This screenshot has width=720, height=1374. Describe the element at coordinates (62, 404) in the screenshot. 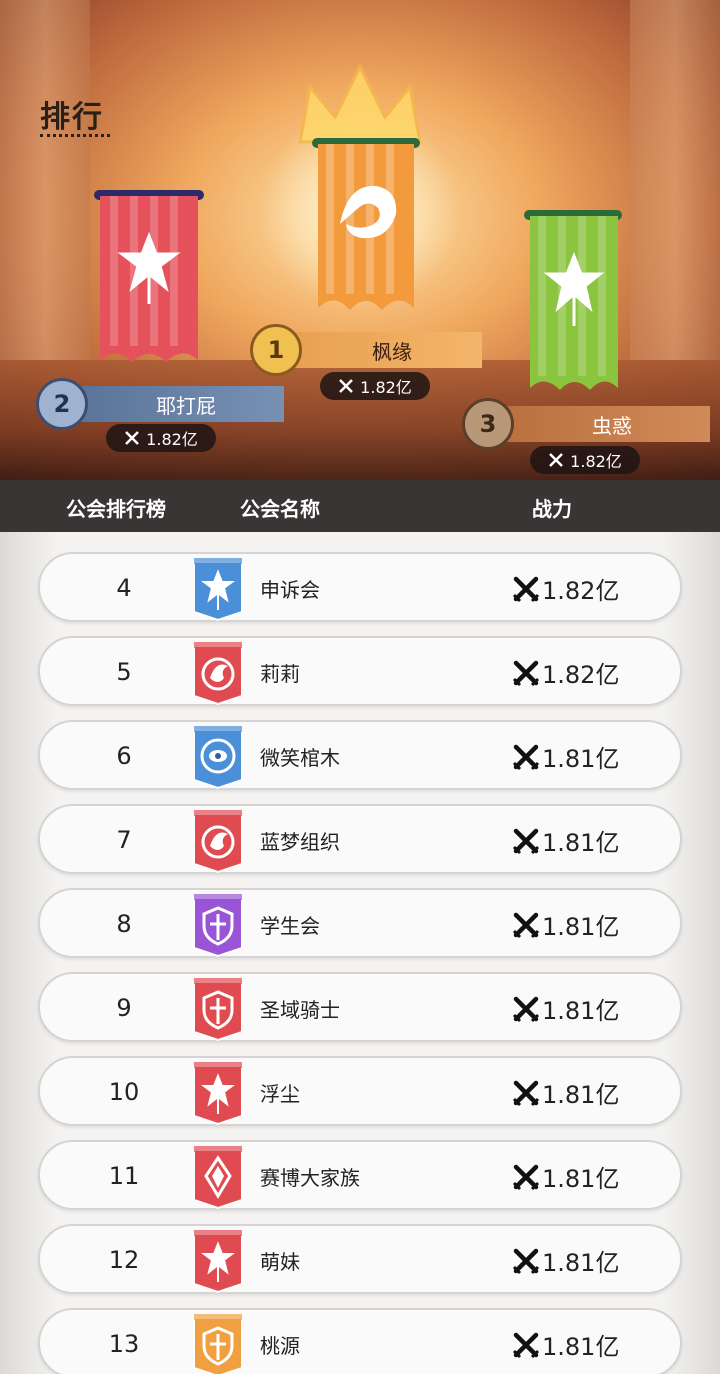

I see `rank-medal-2: 2` at that location.